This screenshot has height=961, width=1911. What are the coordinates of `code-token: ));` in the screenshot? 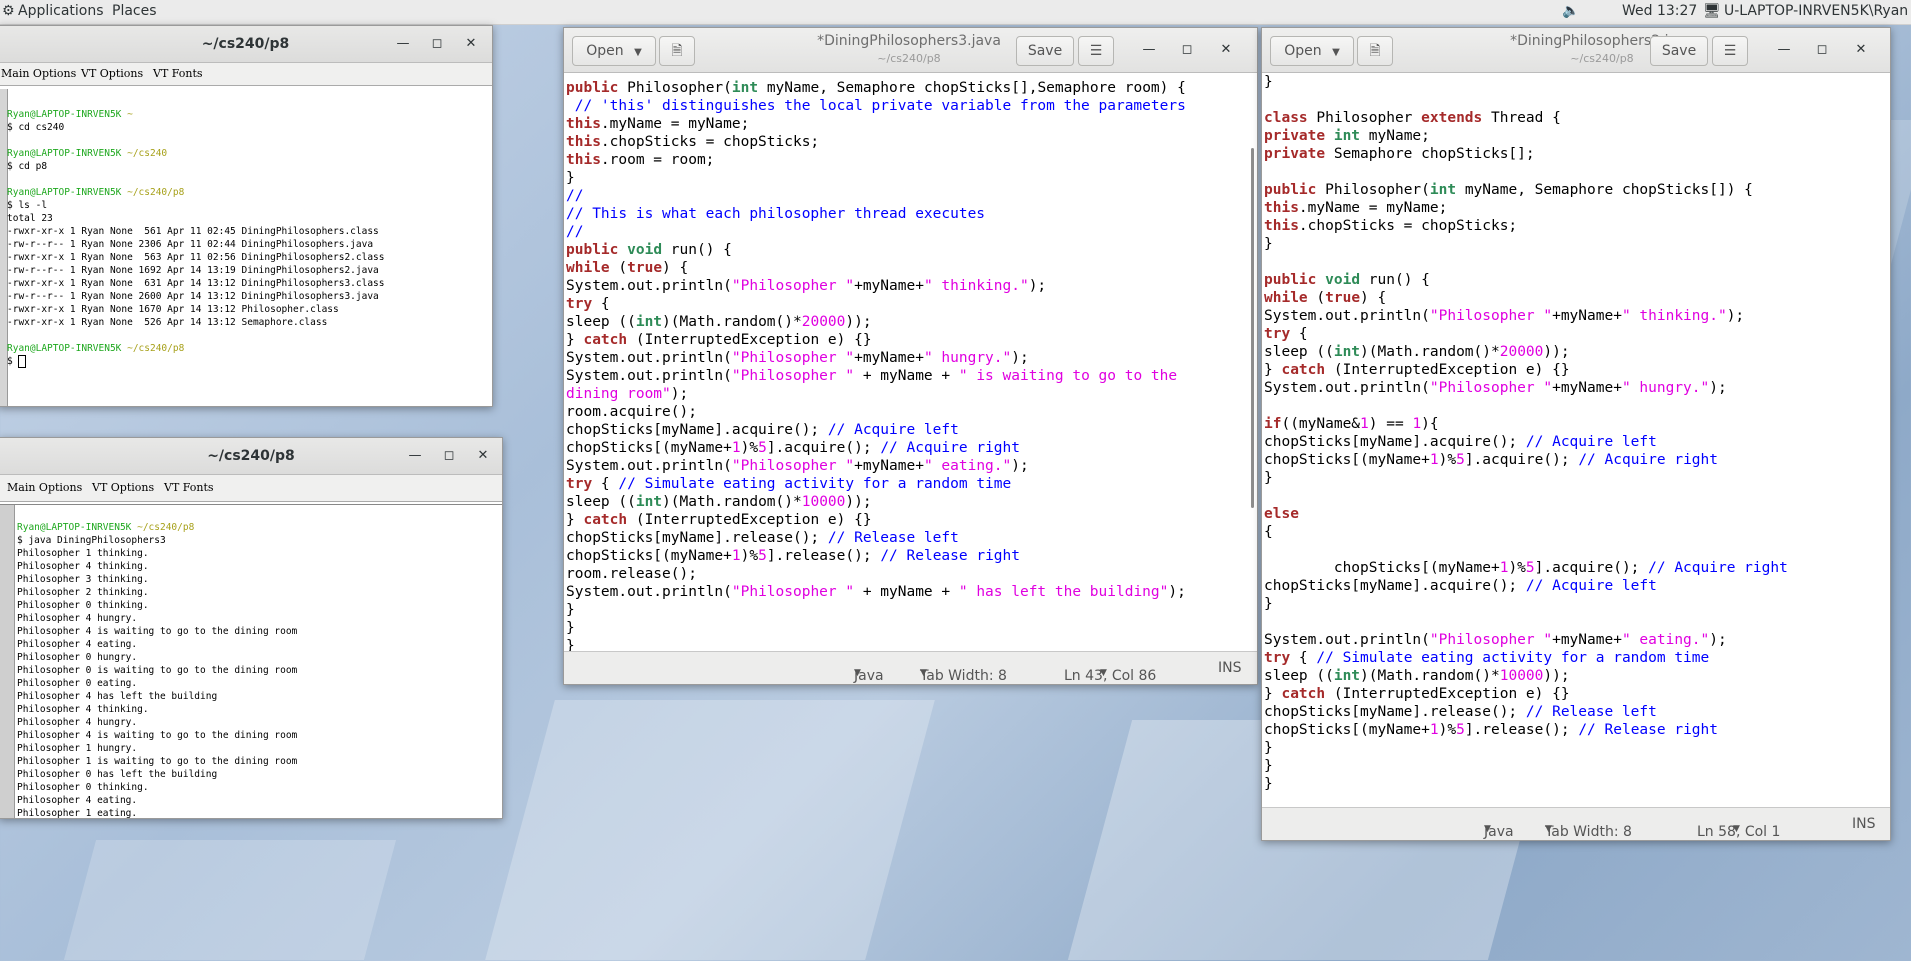 It's located at (858, 322).